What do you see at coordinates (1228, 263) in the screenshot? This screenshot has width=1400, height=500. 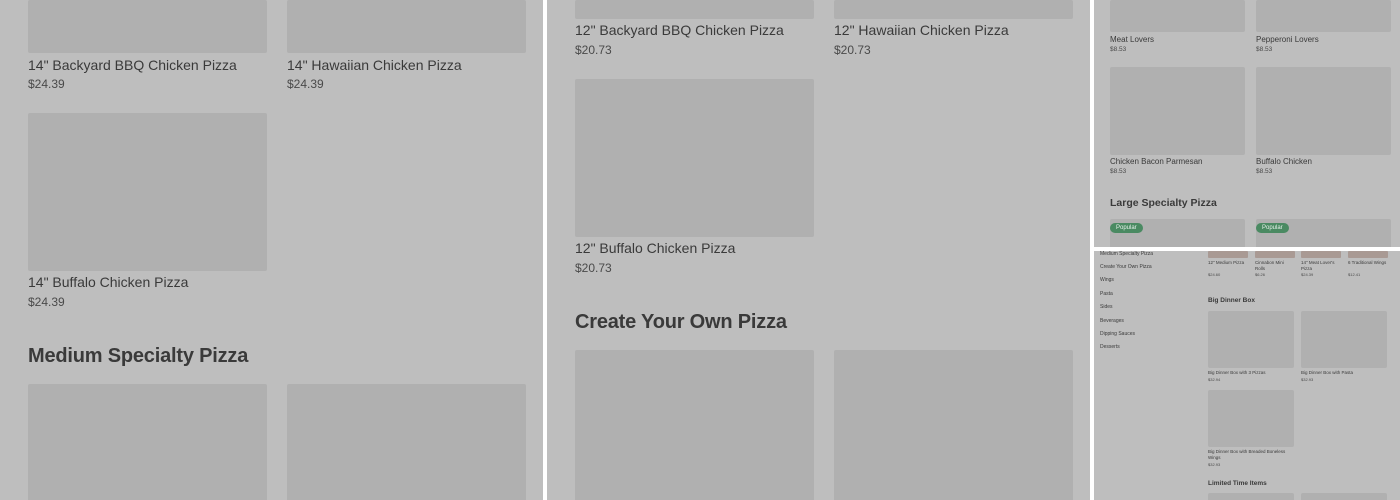 I see `product-name: 12" Medium Pizza` at bounding box center [1228, 263].